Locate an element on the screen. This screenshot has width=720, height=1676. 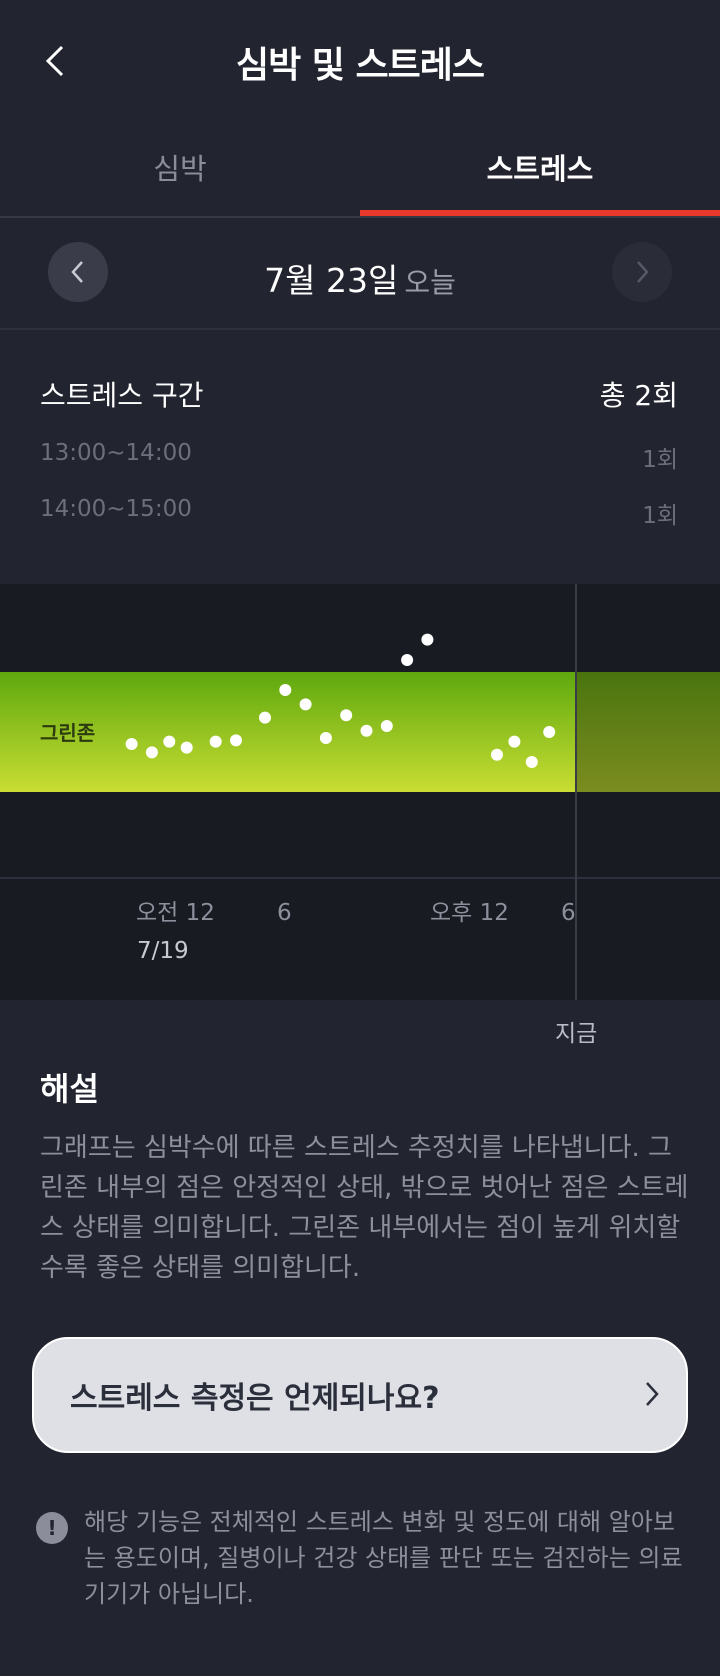
stress-measurement-faq-button: 스트레스 측정은 언제되나요? is located at coordinates (360, 1395).